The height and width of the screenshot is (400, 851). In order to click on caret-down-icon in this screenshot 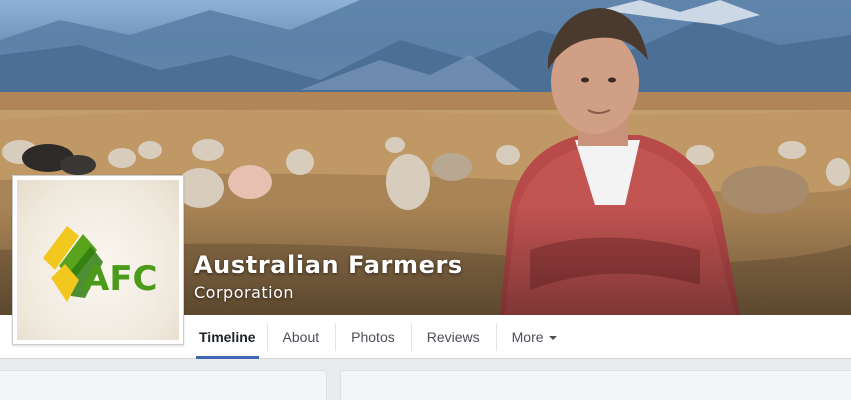, I will do `click(552, 338)`.